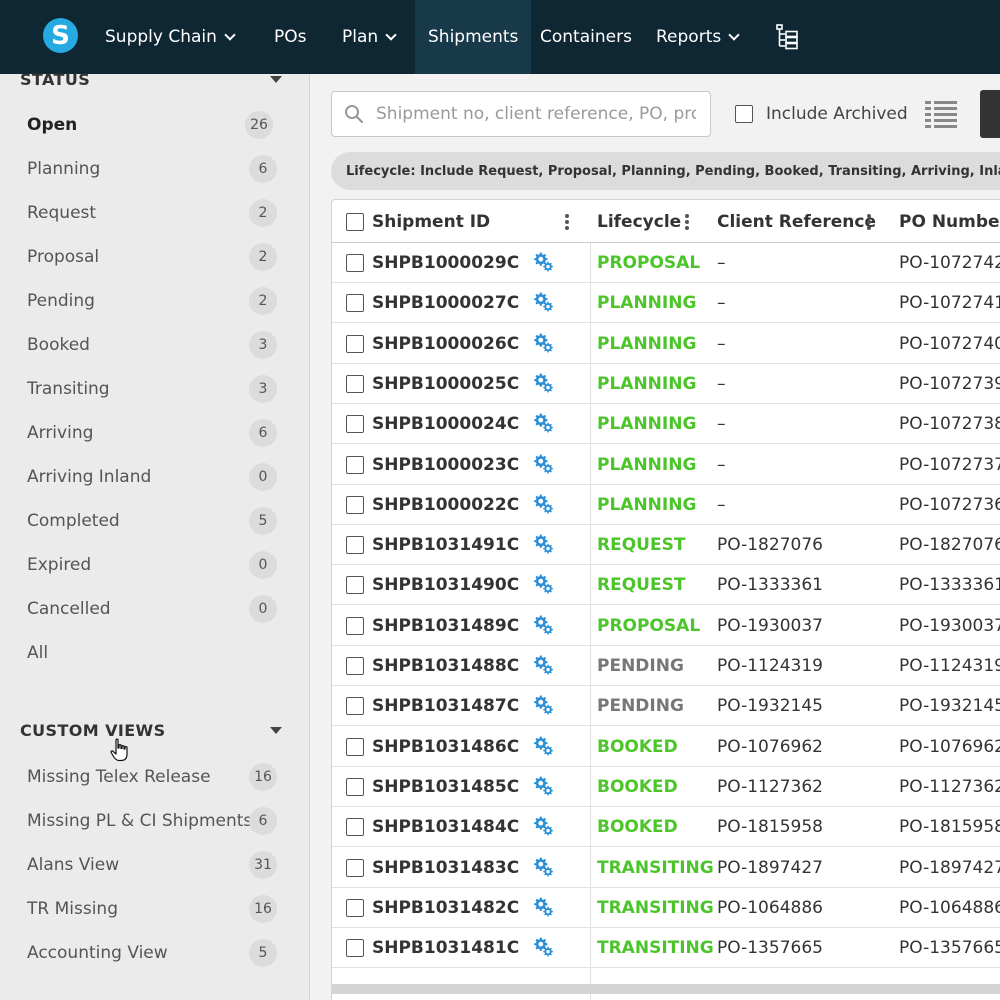 This screenshot has width=1000, height=1000. Describe the element at coordinates (152, 213) in the screenshot. I see `sidebar-status-item: Request 2` at that location.